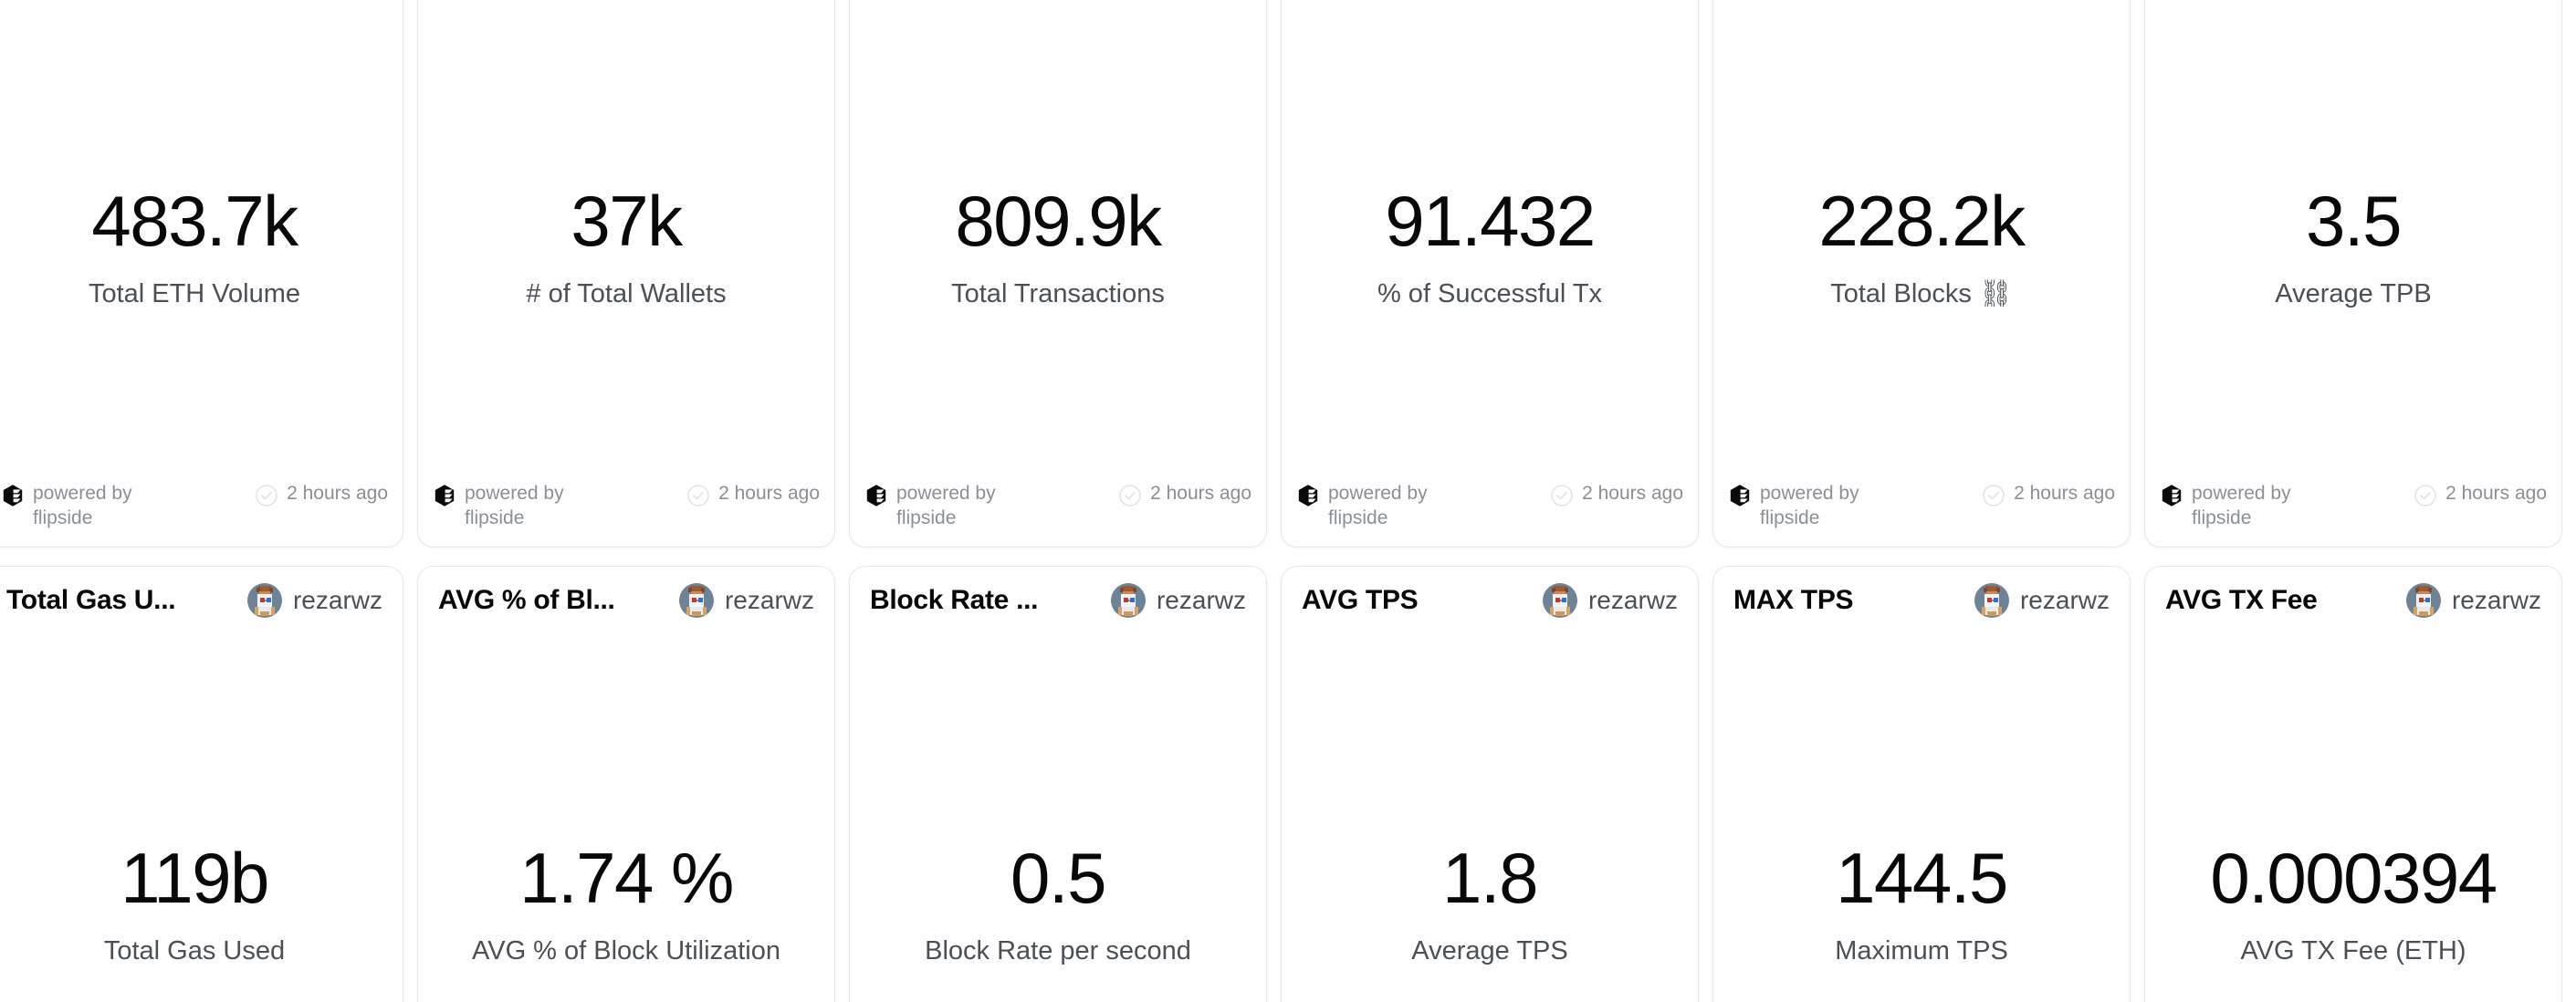  Describe the element at coordinates (1490, 5) in the screenshot. I see `card-header: % of Succe... rezarwz` at that location.